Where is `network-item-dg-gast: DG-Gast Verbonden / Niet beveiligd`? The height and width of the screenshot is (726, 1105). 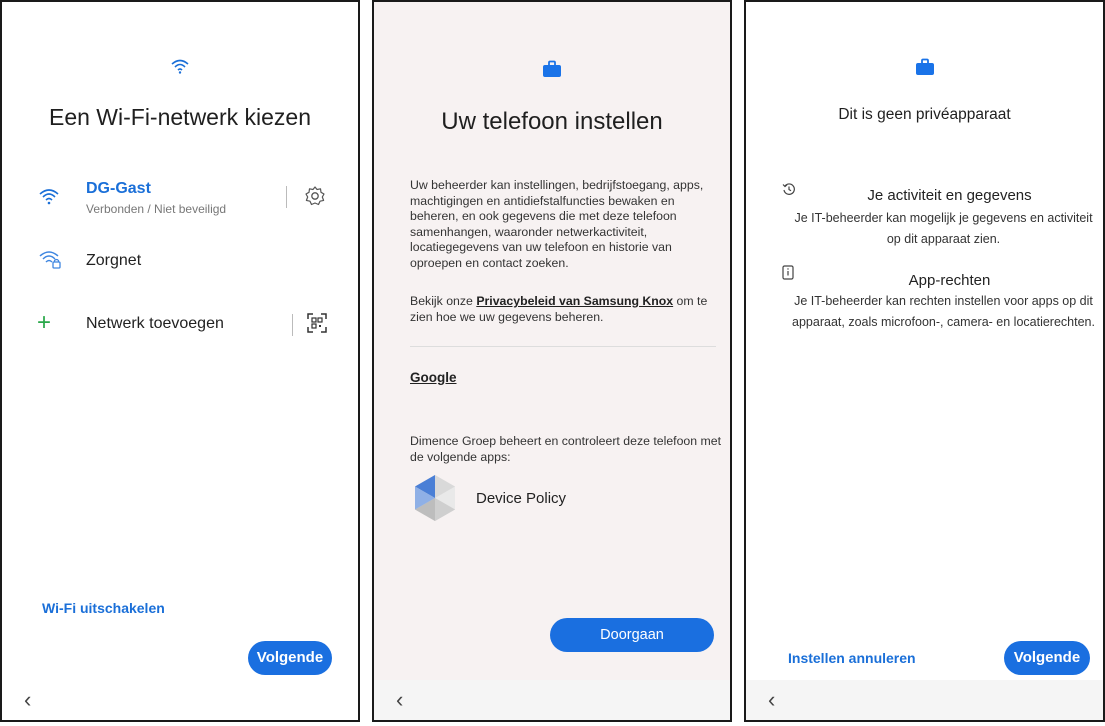
network-item-dg-gast: DG-Gast Verbonden / Niet beveiligd is located at coordinates (180, 199).